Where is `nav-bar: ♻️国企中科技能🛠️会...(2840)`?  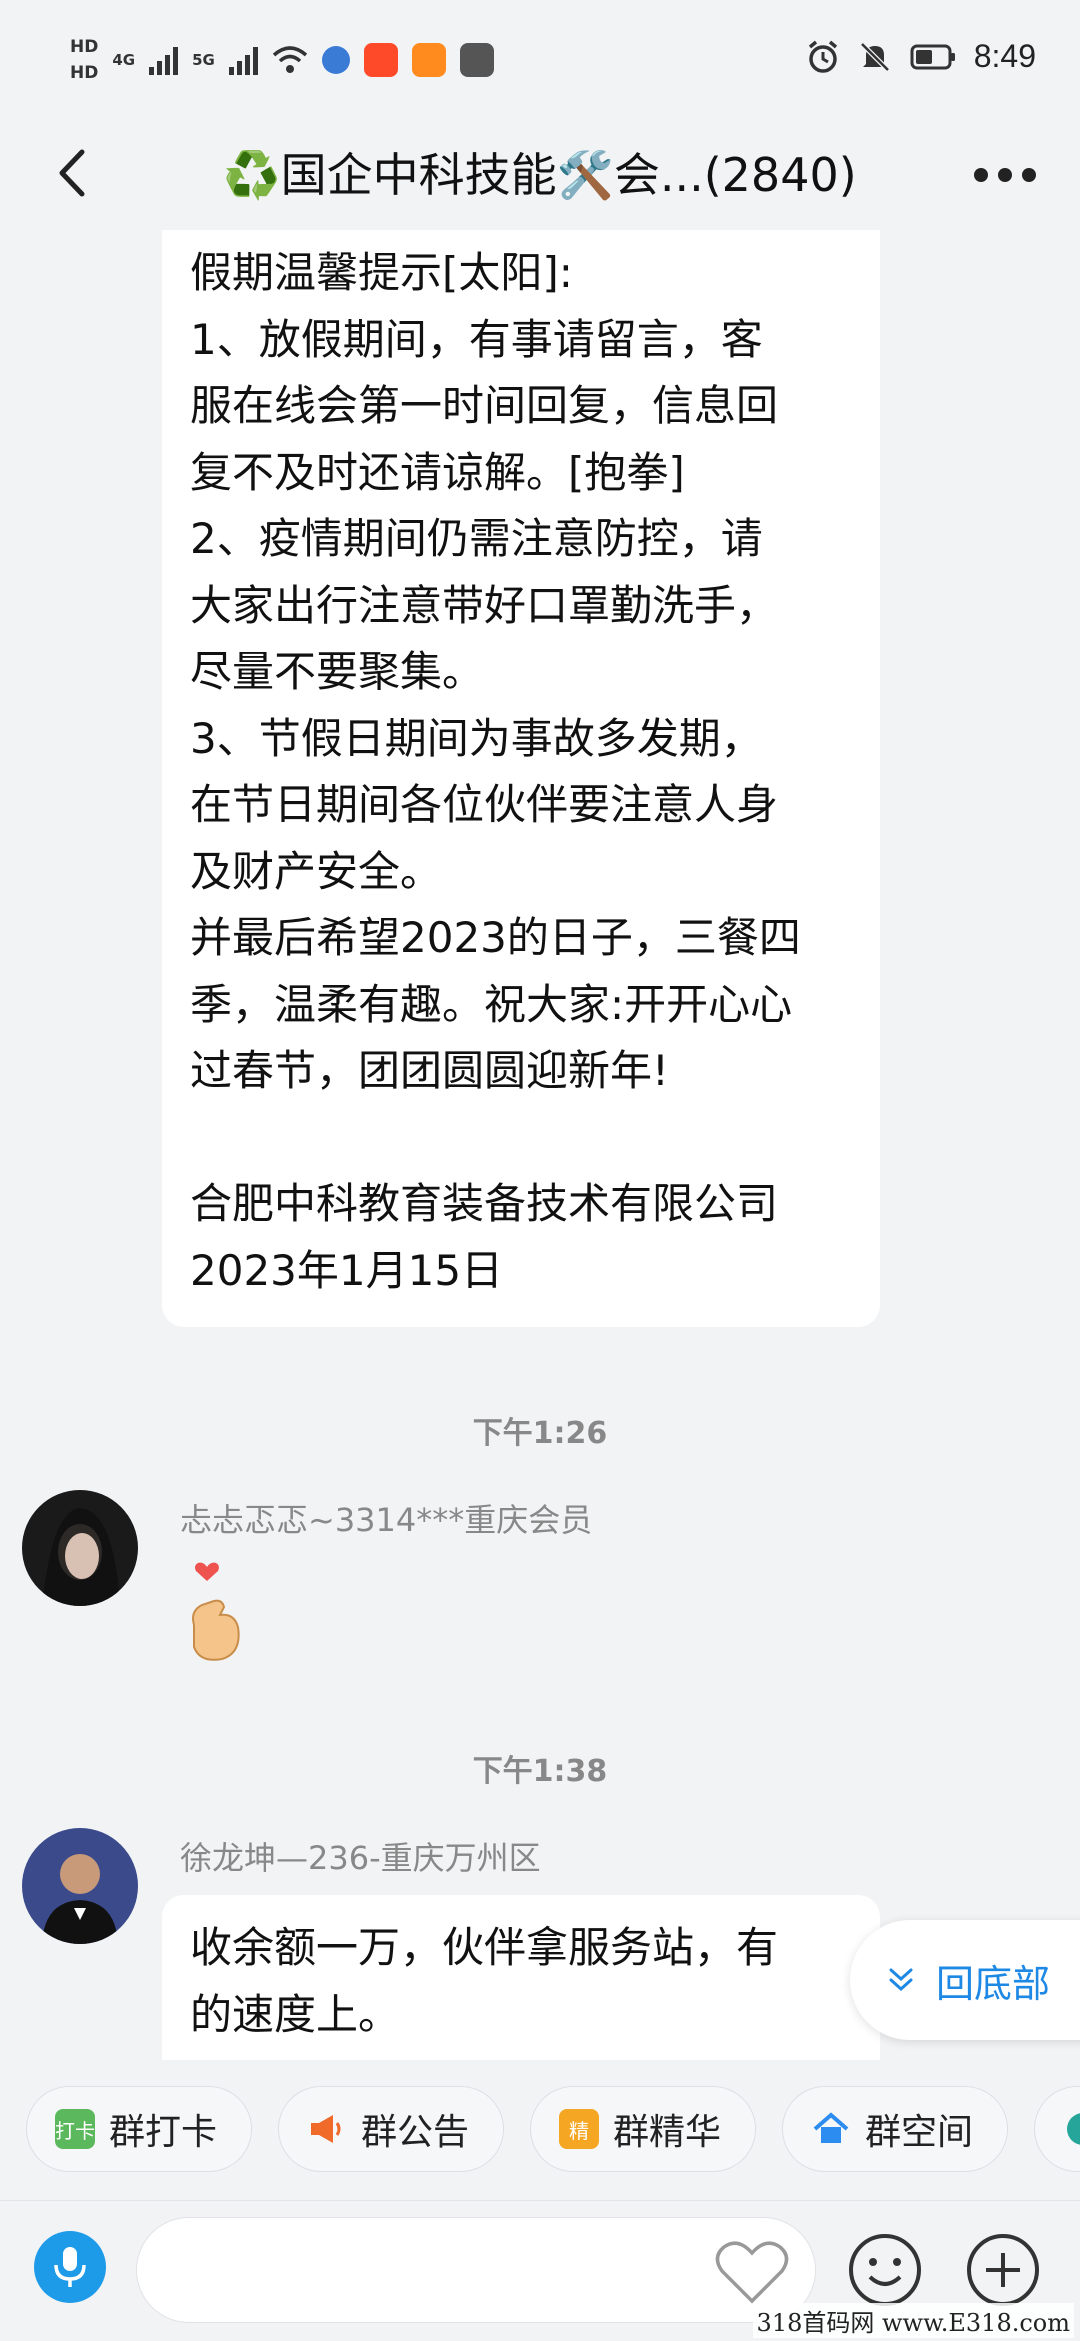 nav-bar: ♻️国企中科技能🛠️会...(2840) is located at coordinates (540, 175).